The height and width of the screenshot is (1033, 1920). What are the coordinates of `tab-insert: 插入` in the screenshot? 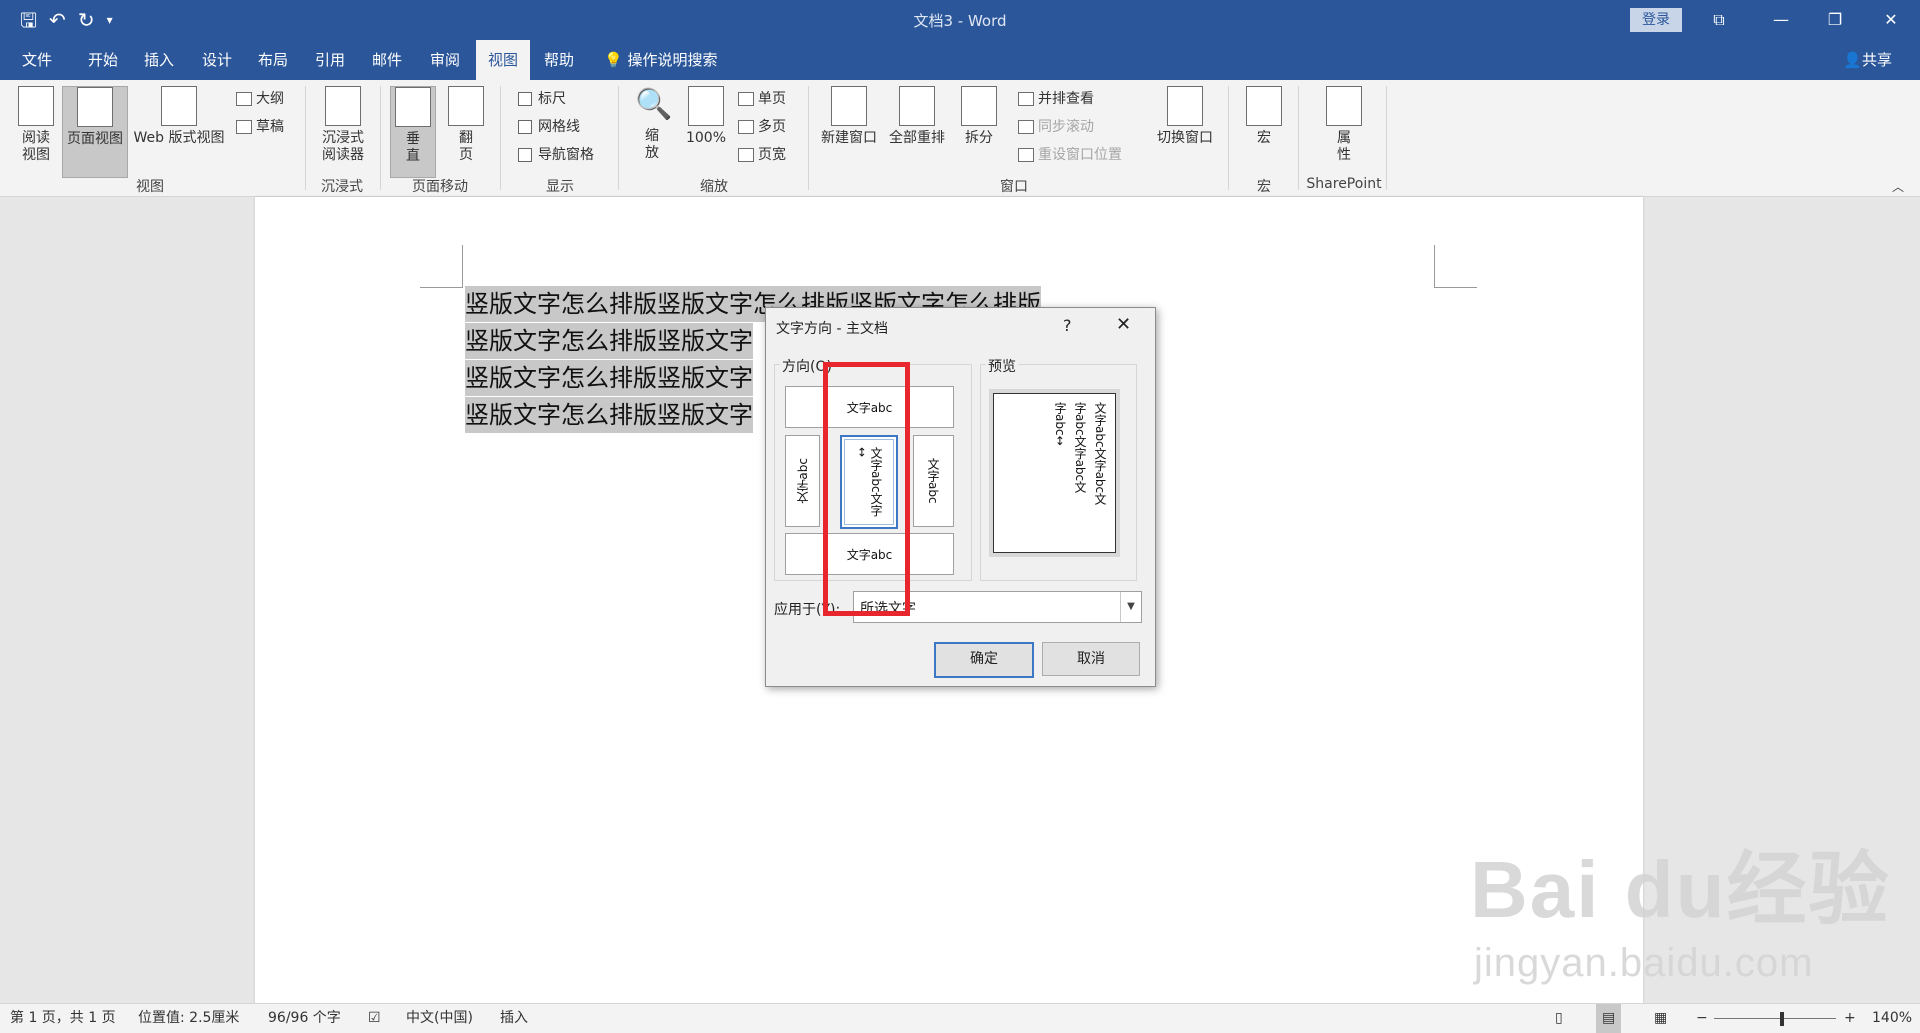 It's located at (159, 60).